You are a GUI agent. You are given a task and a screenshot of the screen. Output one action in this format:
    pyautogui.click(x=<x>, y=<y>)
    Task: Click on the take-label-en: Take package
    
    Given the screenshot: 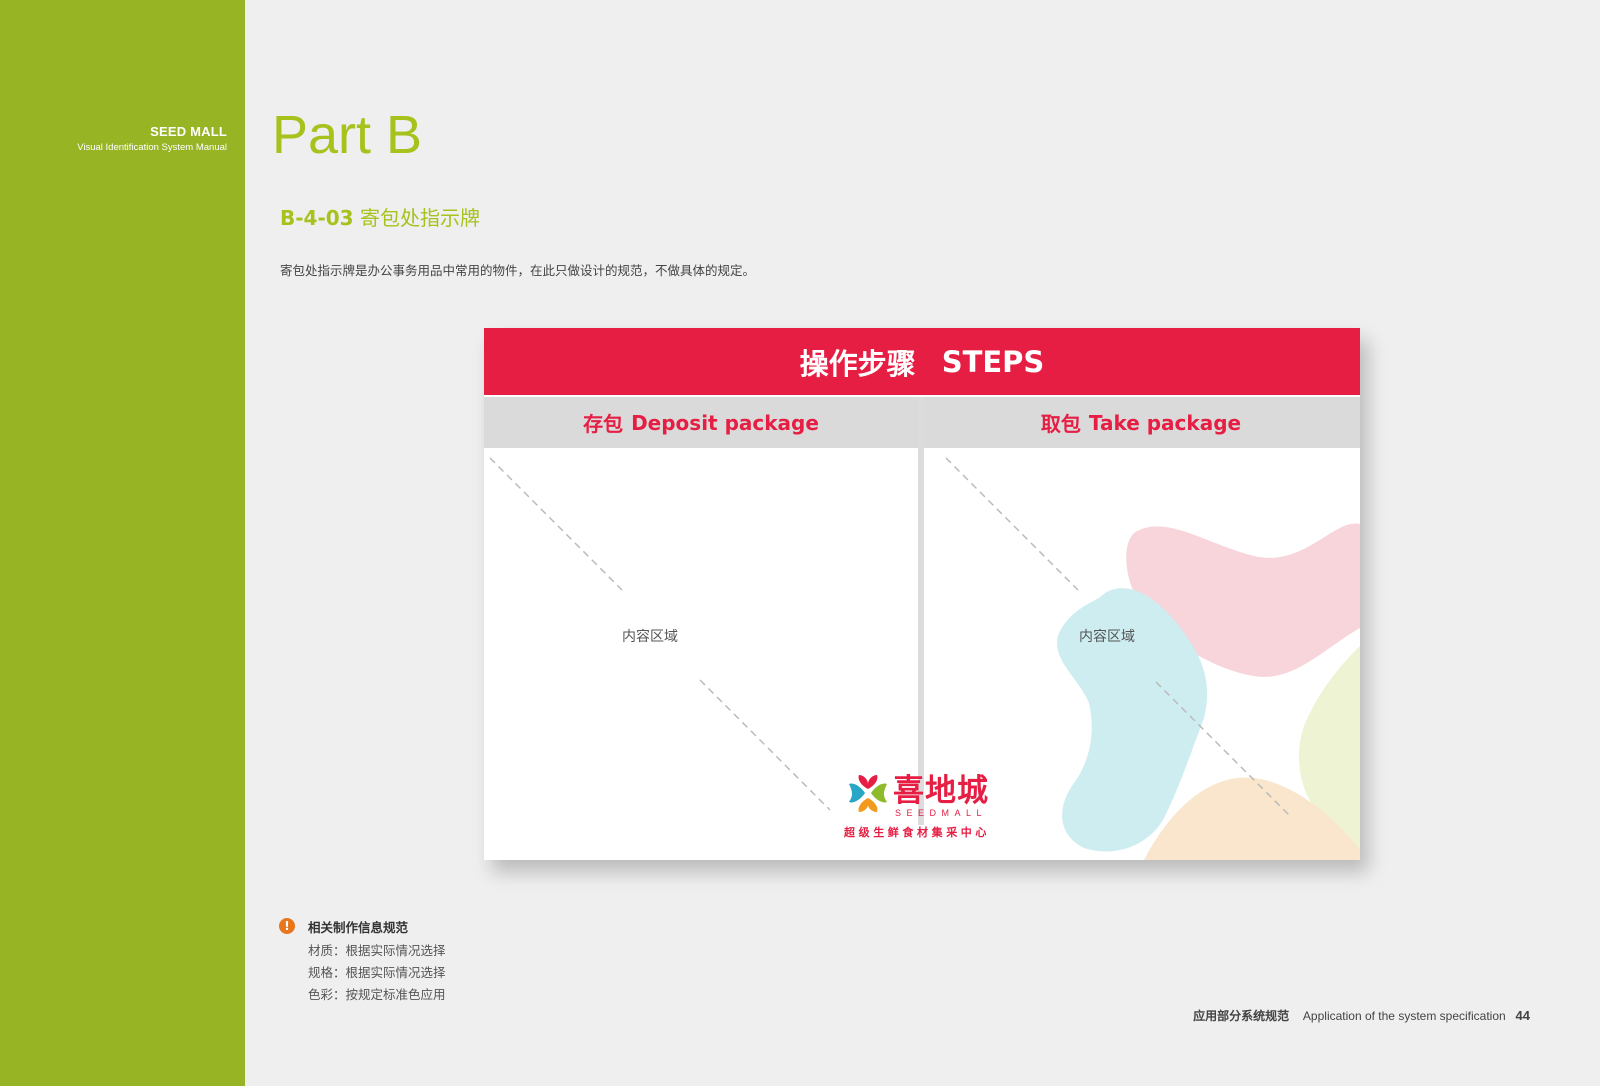 What is the action you would take?
    pyautogui.click(x=1165, y=422)
    